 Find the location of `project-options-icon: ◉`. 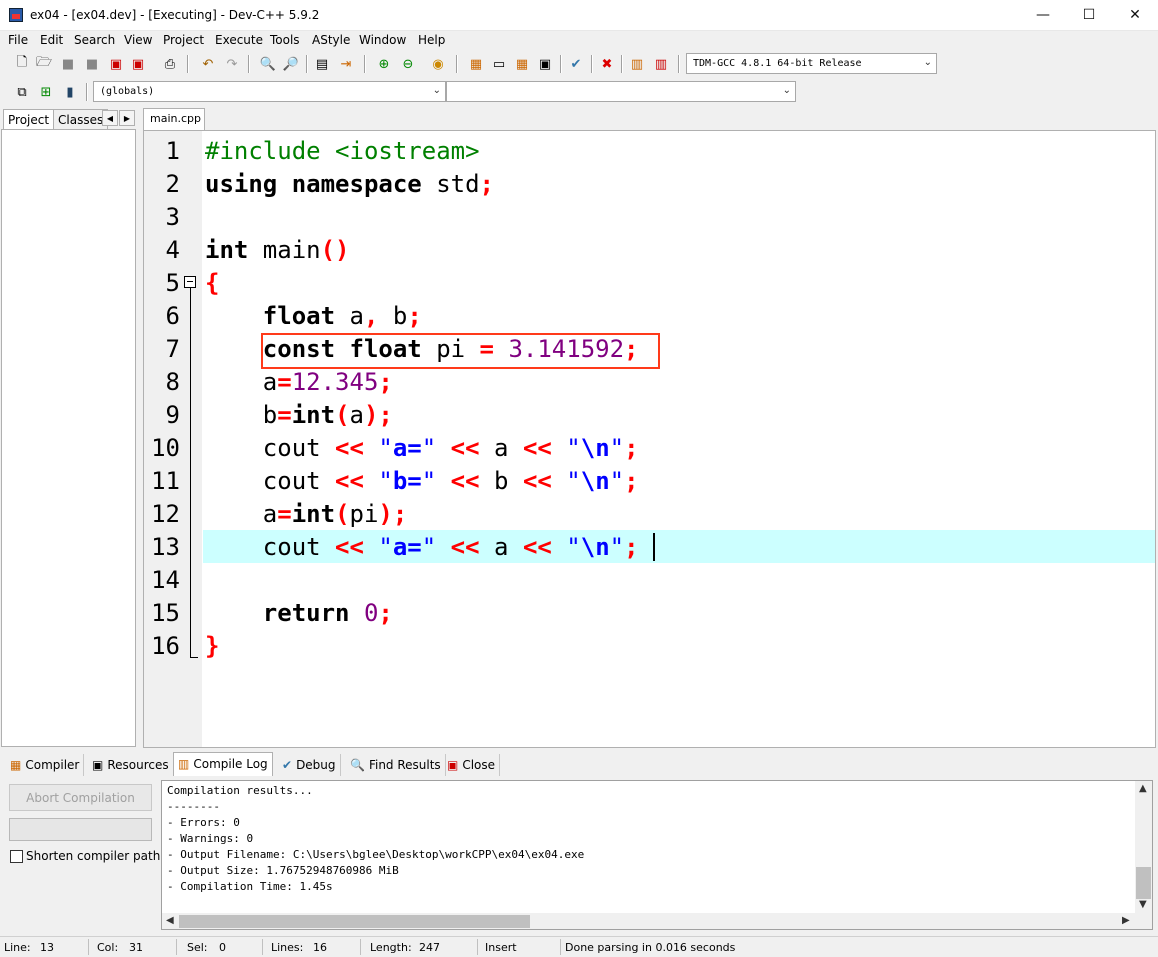

project-options-icon: ◉ is located at coordinates (438, 64).